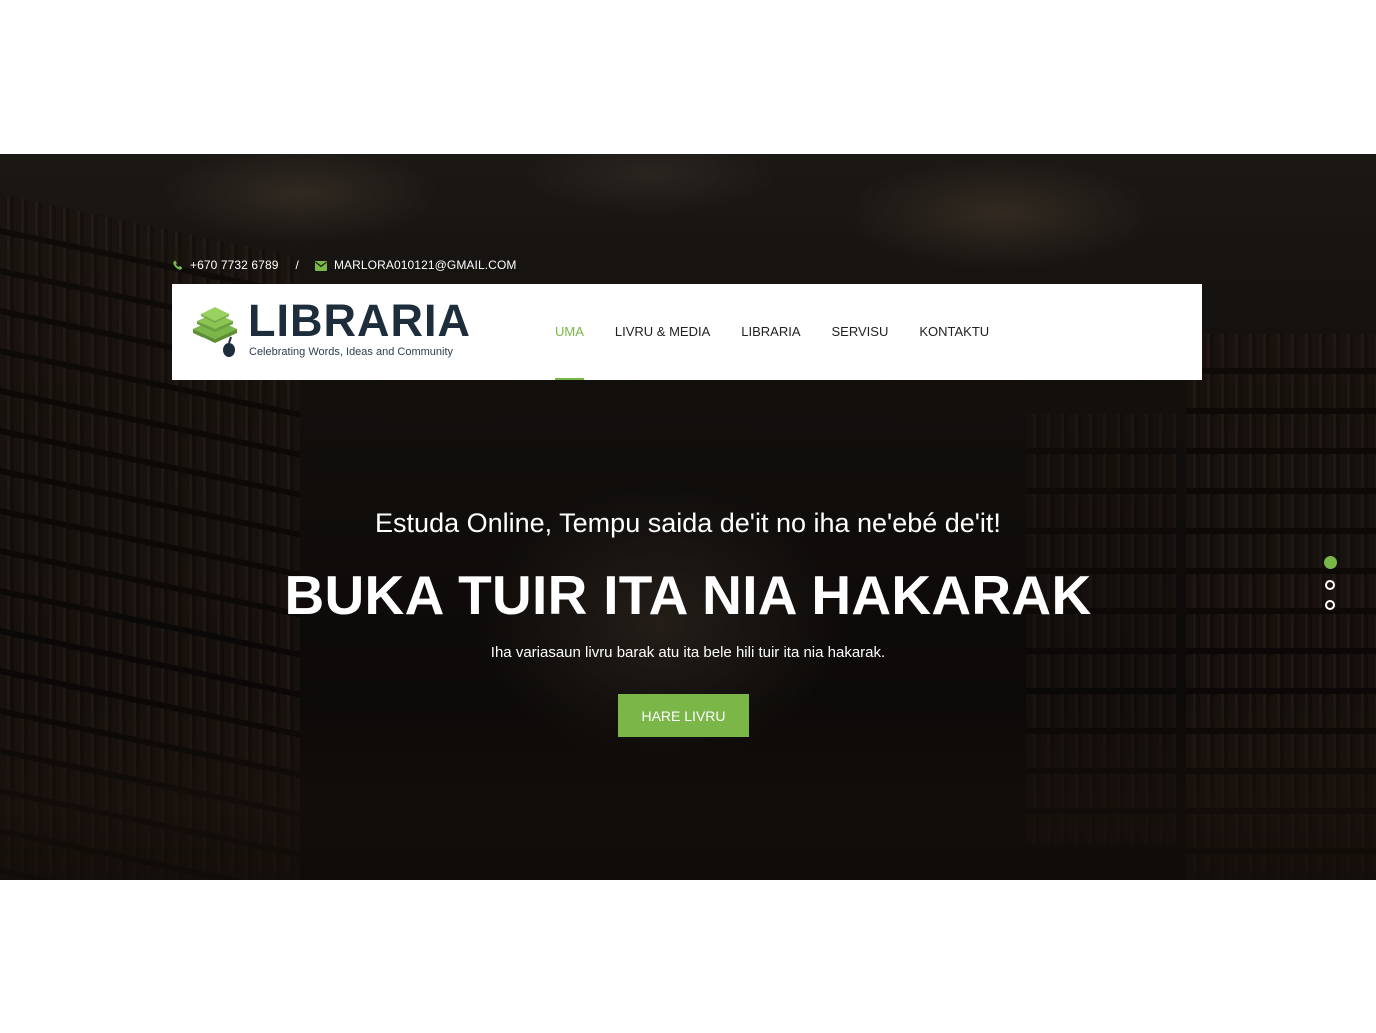 The width and height of the screenshot is (1376, 1033). What do you see at coordinates (688, 595) in the screenshot?
I see `hero-headline: BUKA TUIR ITA NIA HAKARAK` at bounding box center [688, 595].